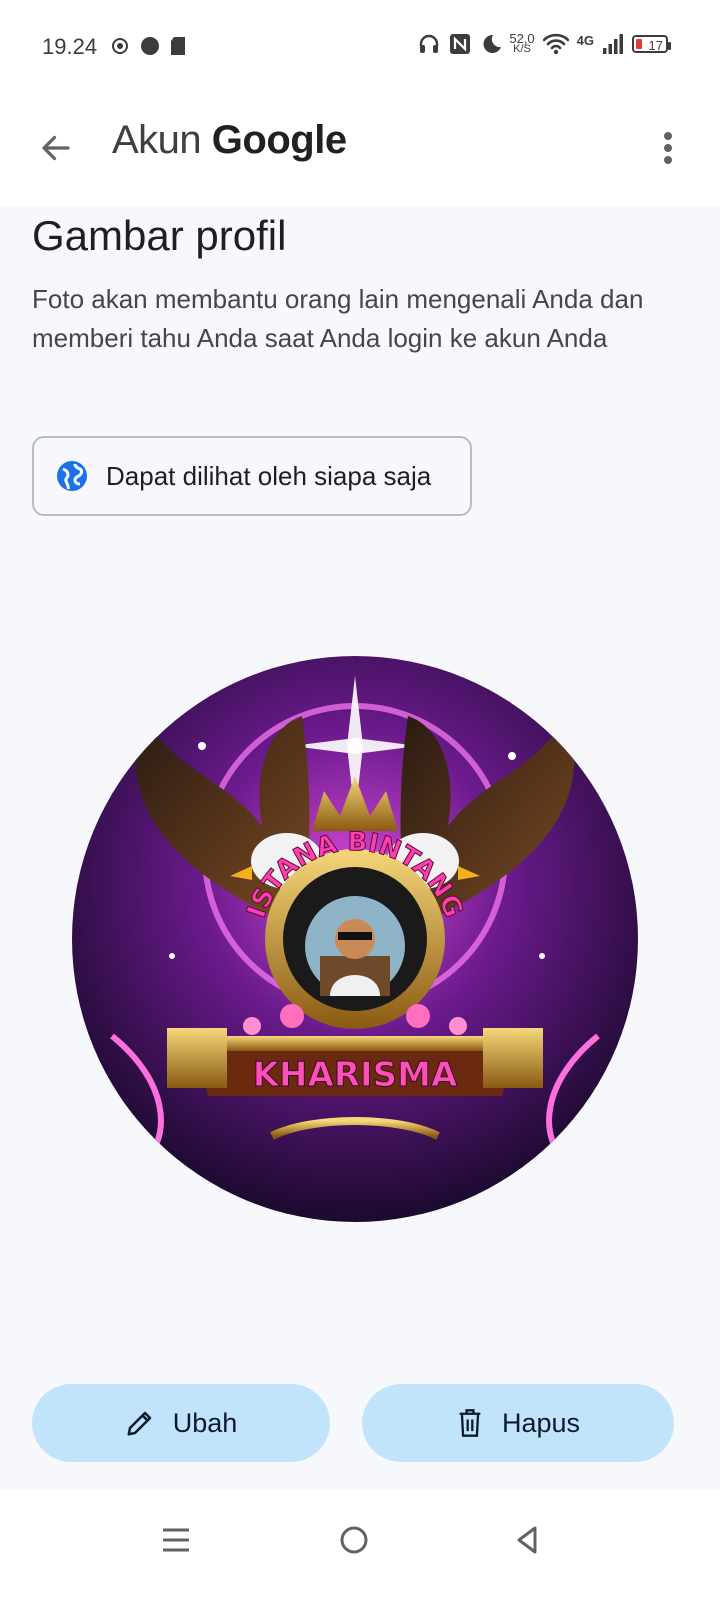  I want to click on trash-icon, so click(470, 1423).